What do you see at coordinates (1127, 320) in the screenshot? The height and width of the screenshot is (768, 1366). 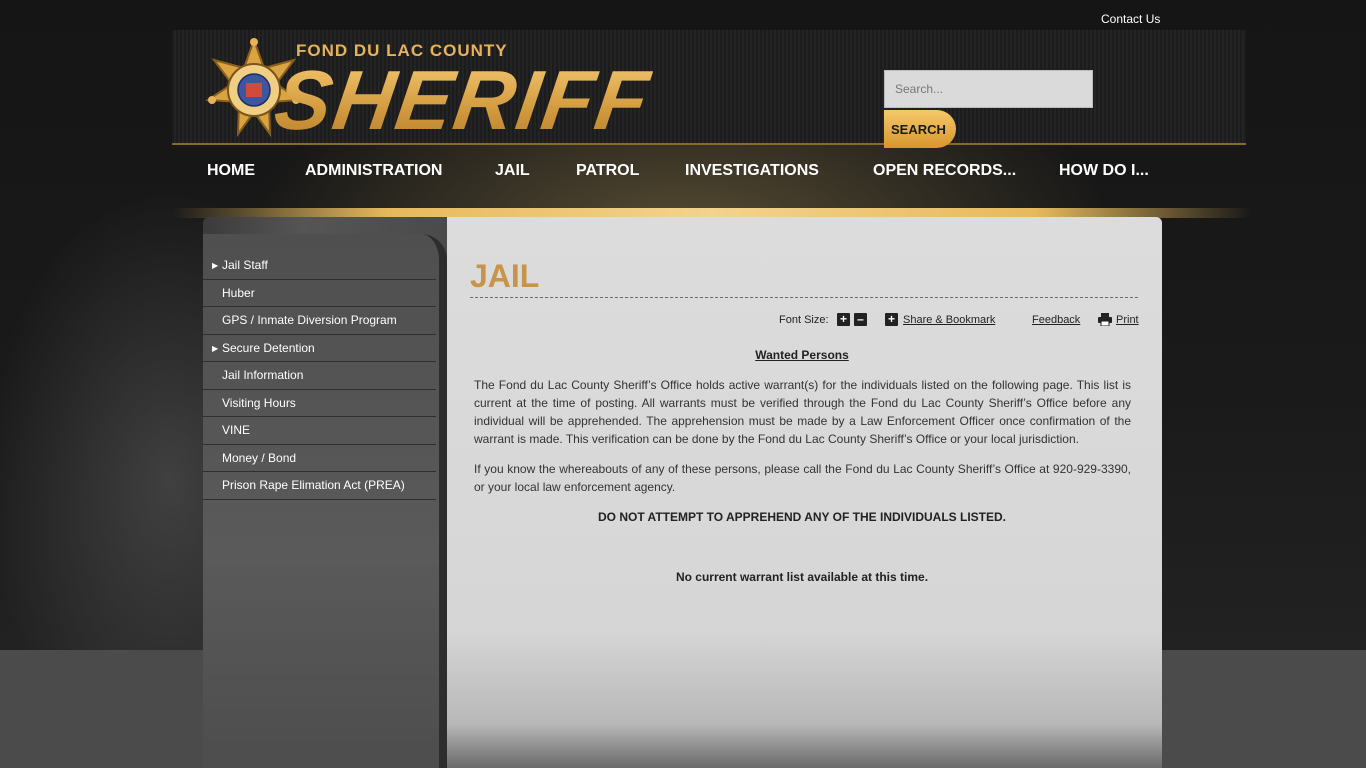 I see `print-link: Print` at bounding box center [1127, 320].